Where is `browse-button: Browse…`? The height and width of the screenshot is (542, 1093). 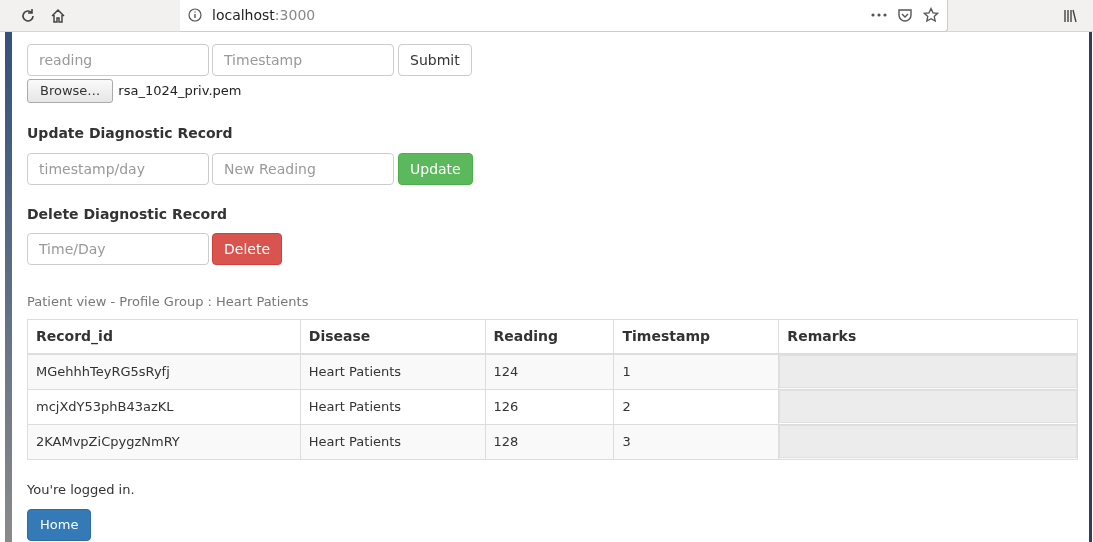
browse-button: Browse… is located at coordinates (70, 91).